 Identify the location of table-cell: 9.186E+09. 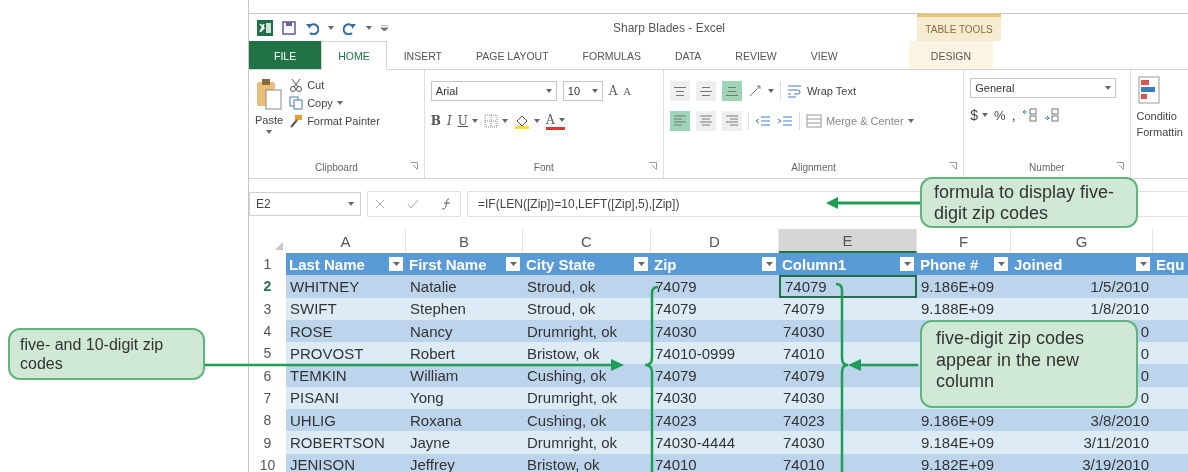
(964, 420).